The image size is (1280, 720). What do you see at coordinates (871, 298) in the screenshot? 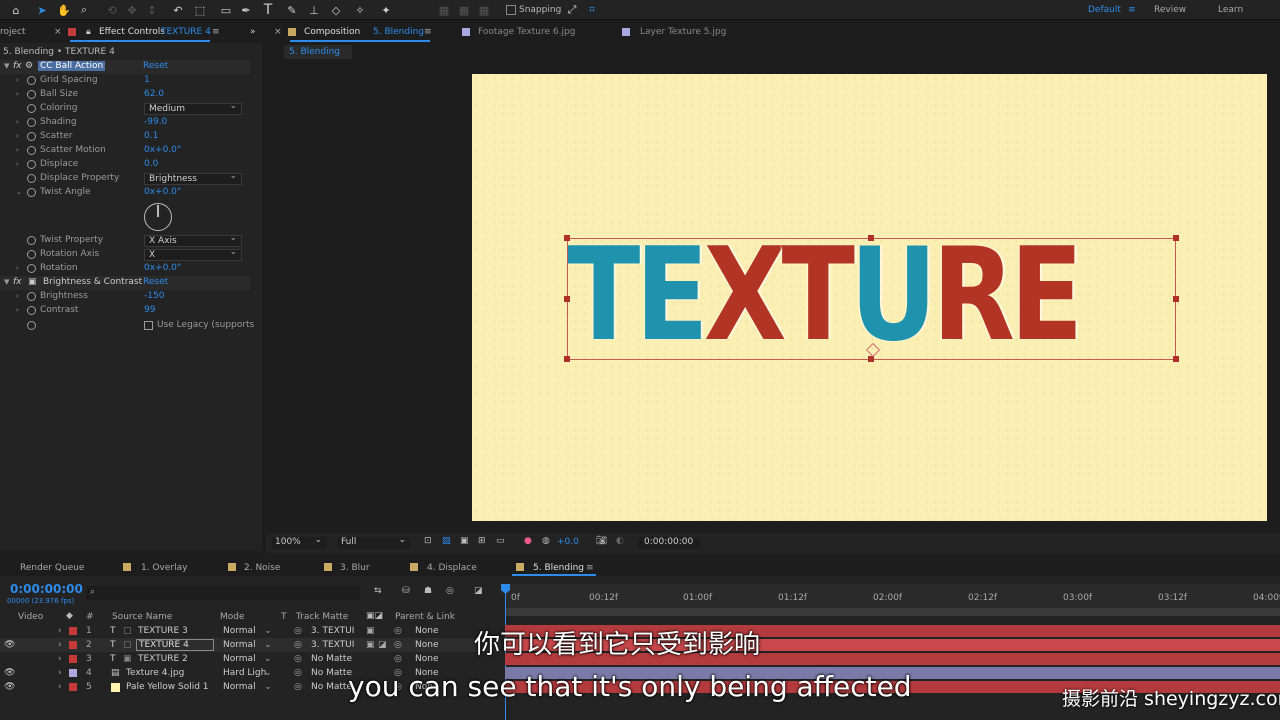
I see `layer-bounding-box` at bounding box center [871, 298].